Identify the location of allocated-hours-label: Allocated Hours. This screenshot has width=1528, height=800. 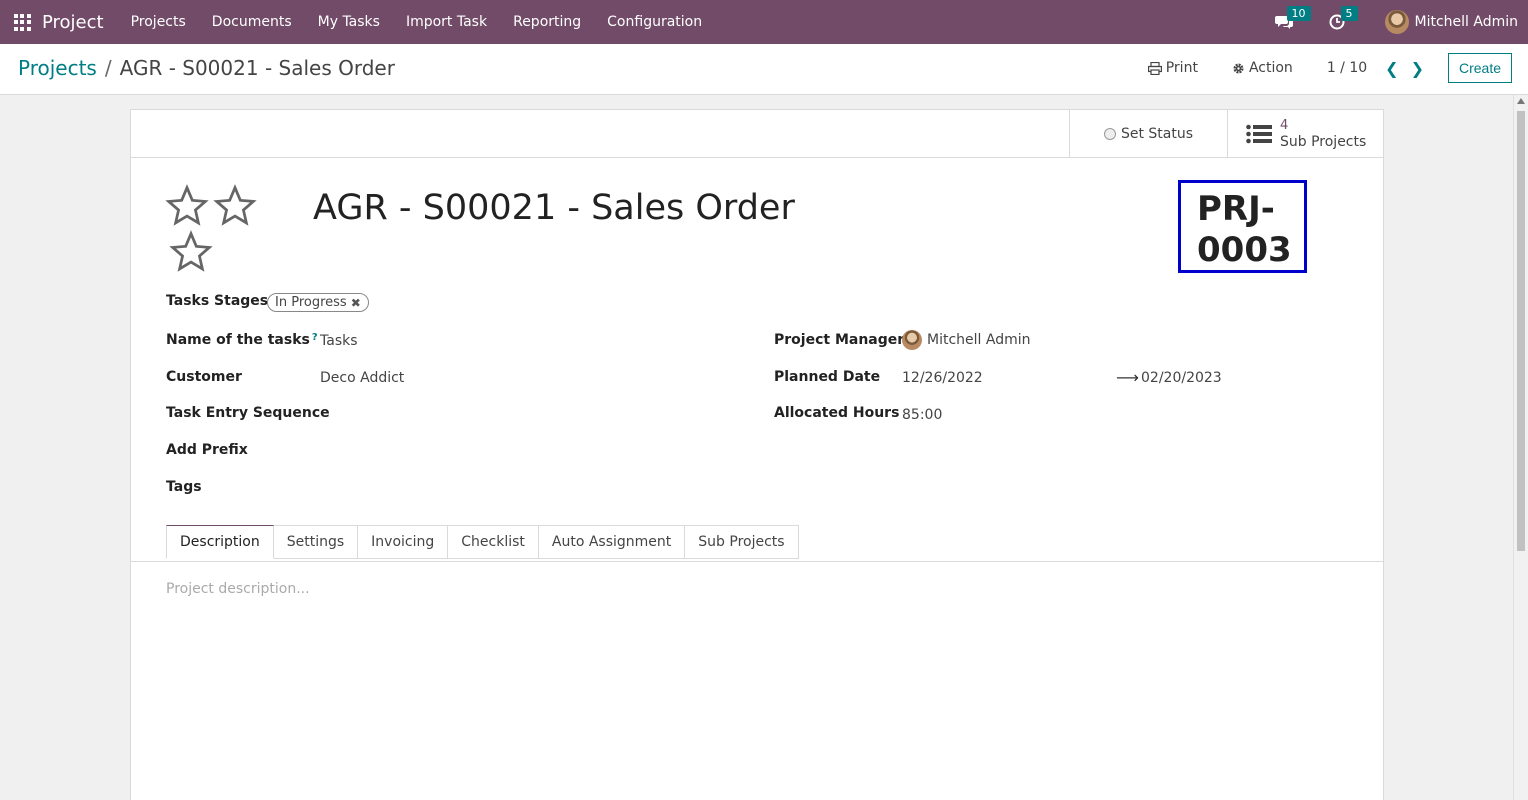
(837, 413).